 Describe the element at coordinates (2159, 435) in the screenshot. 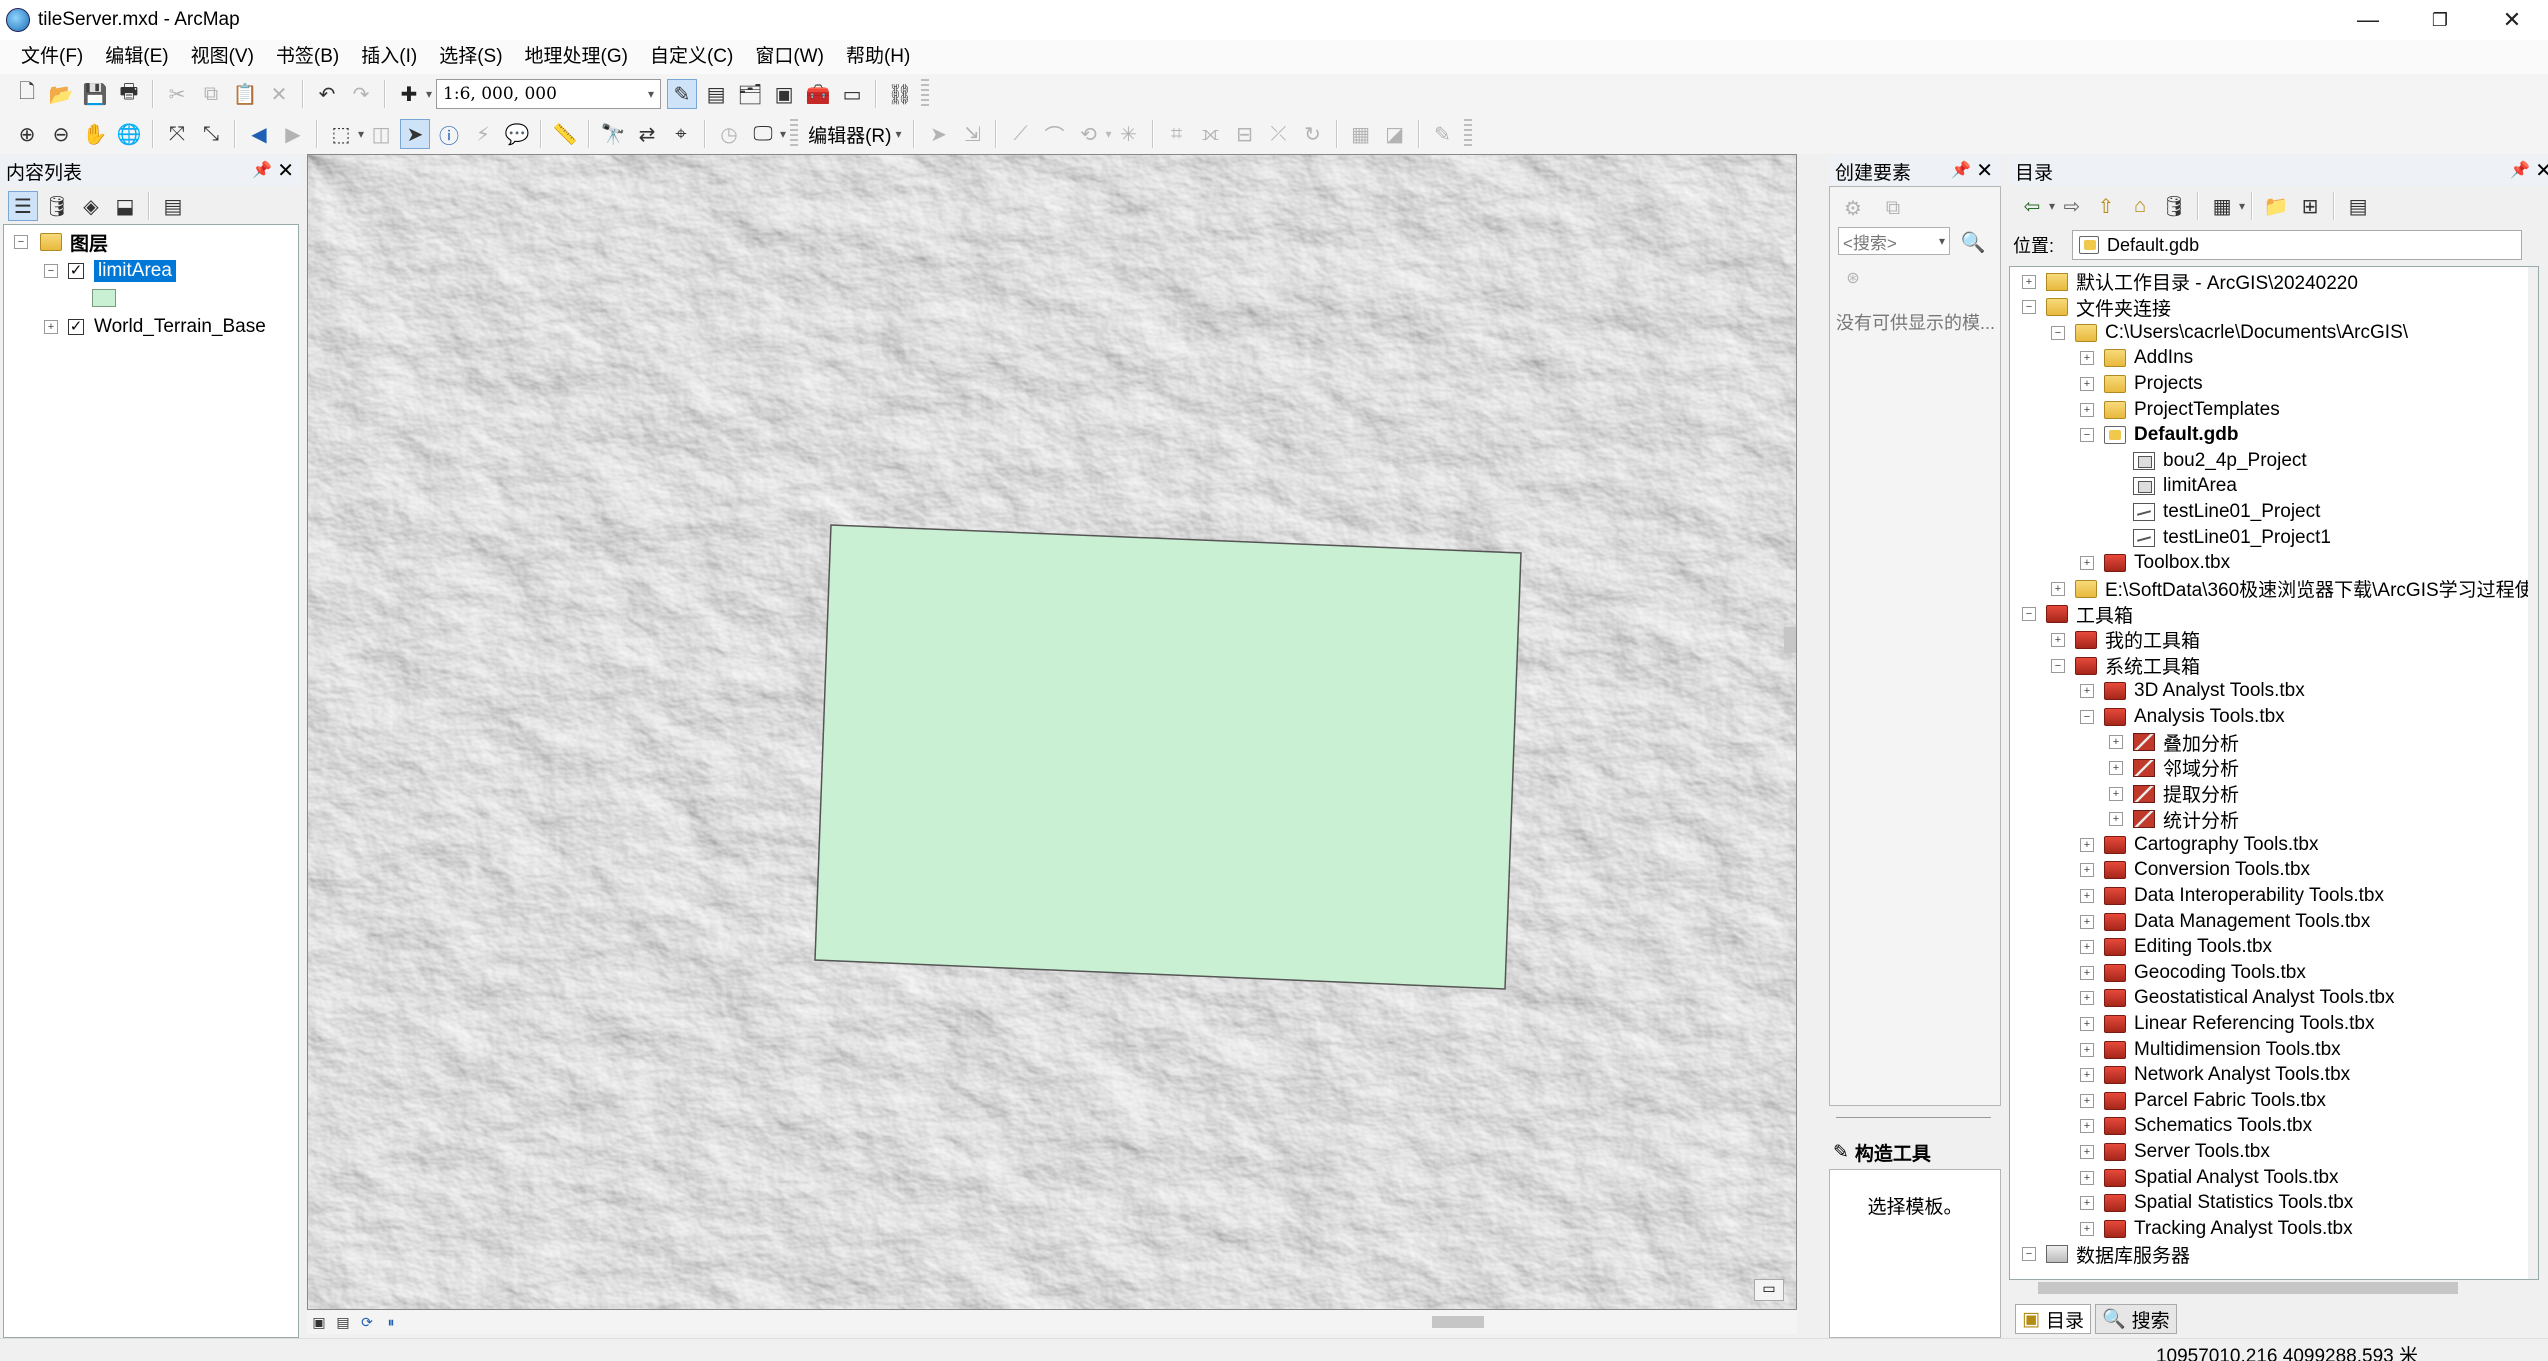

I see `catalog-tree-item: − Default.gdb` at that location.